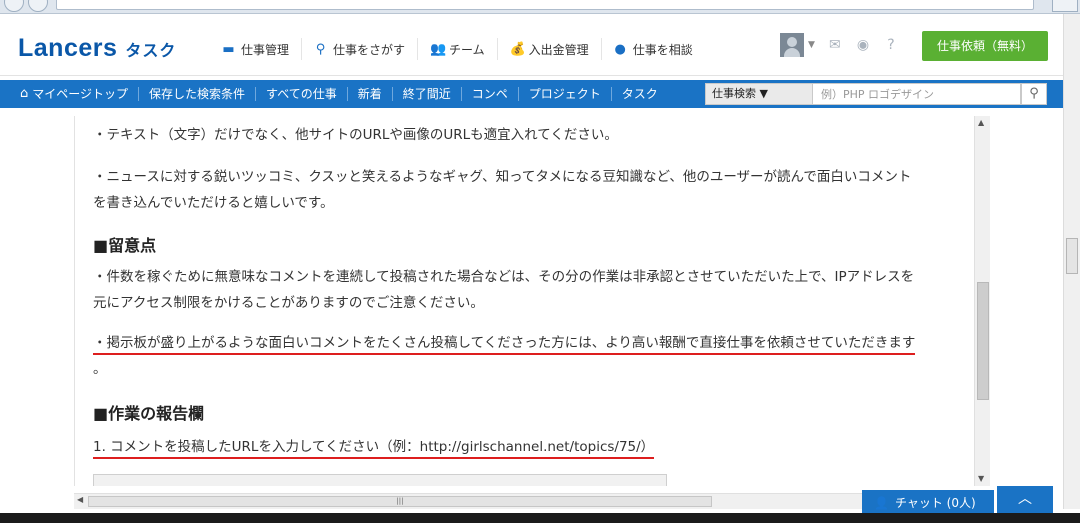  Describe the element at coordinates (835, 45) in the screenshot. I see `mail-icon: ✉` at that location.